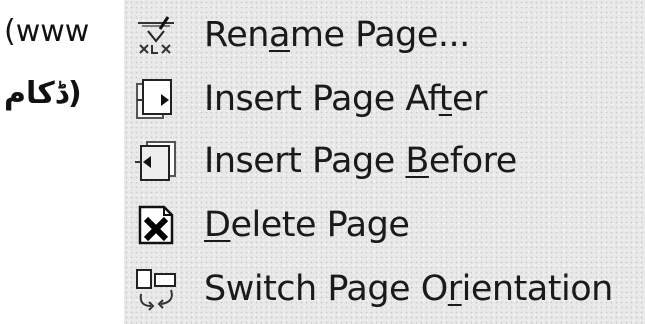  What do you see at coordinates (43, 93) in the screenshot?
I see `background-text-line: (ڈکام` at bounding box center [43, 93].